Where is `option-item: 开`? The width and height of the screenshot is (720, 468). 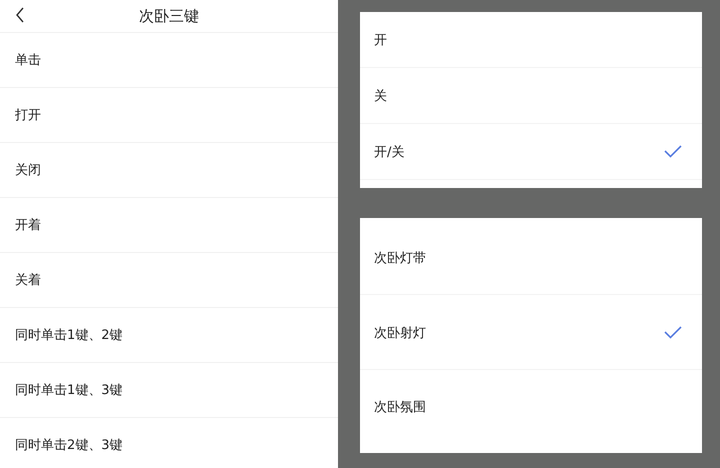
option-item: 开 is located at coordinates (531, 40).